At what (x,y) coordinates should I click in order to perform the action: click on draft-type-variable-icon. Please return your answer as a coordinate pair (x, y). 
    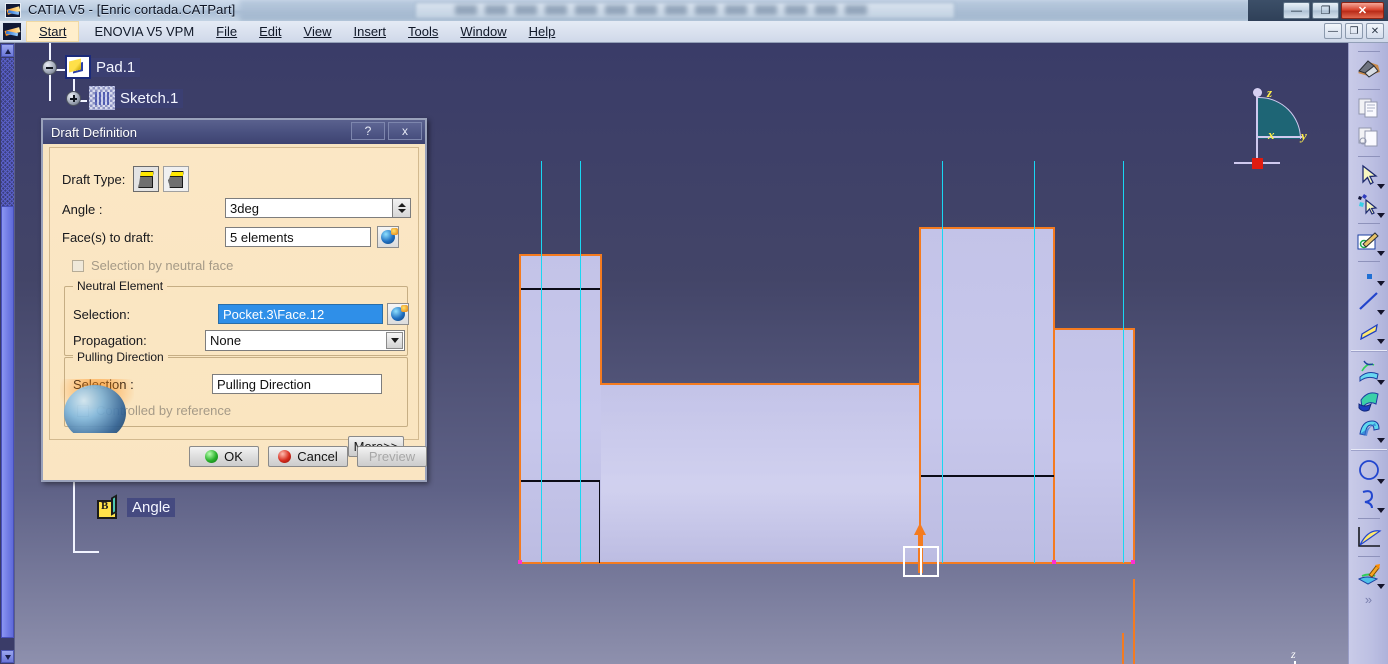
    Looking at the image, I should click on (176, 179).